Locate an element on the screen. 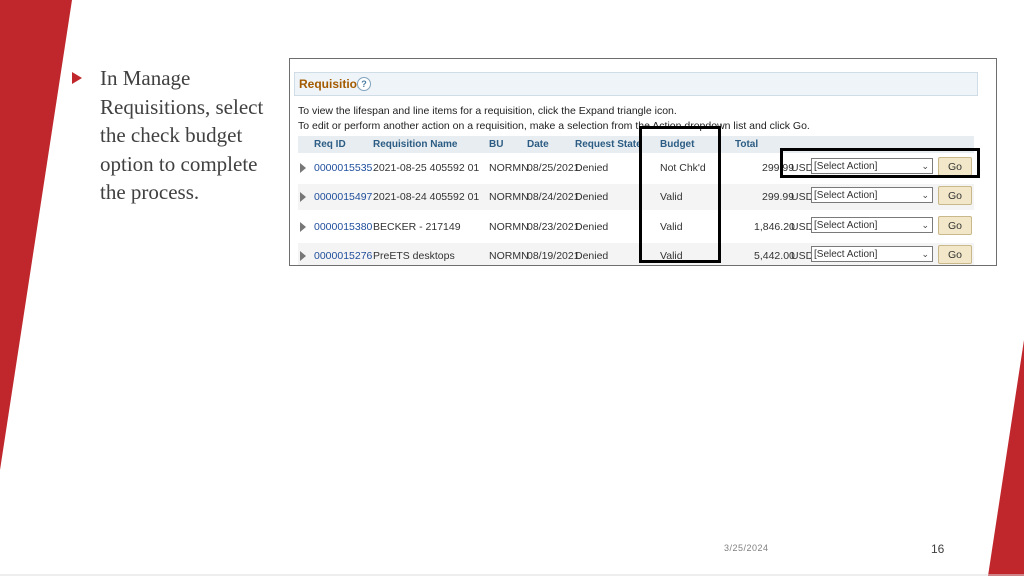 The height and width of the screenshot is (576, 1024). col-req-id: Req ID is located at coordinates (330, 144).